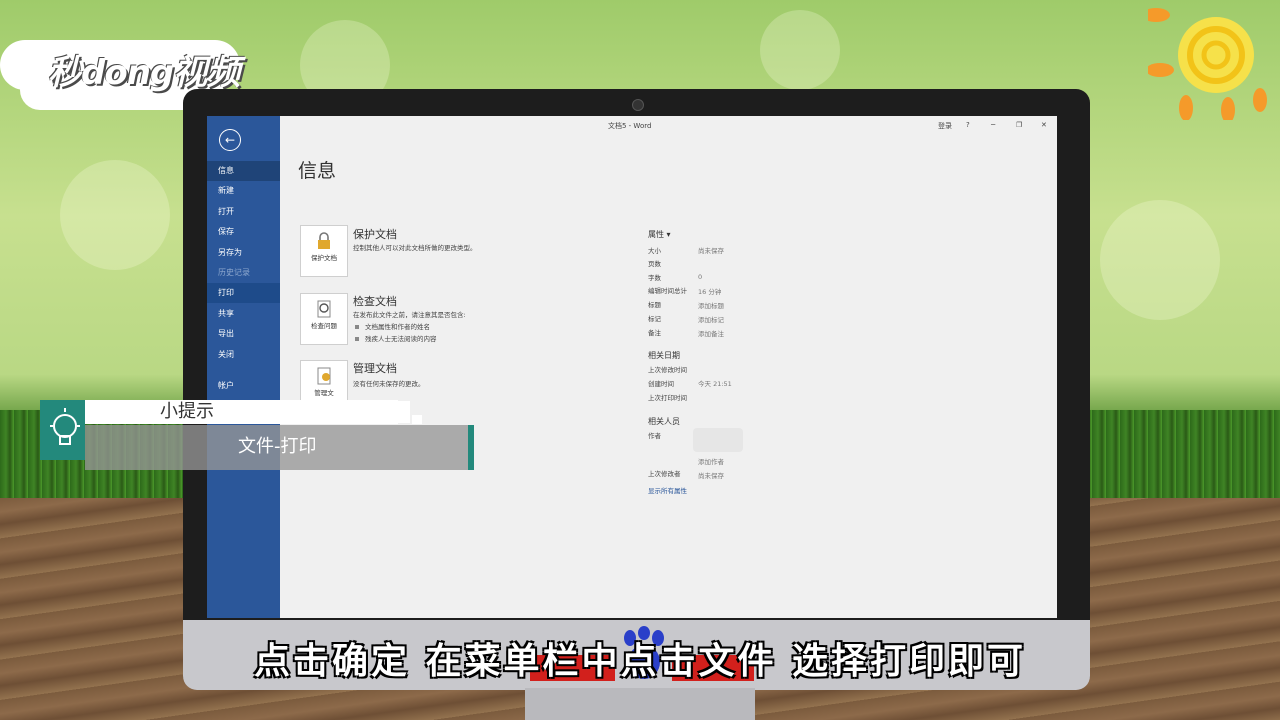  Describe the element at coordinates (317, 171) in the screenshot. I see `page-title: 信息` at that location.